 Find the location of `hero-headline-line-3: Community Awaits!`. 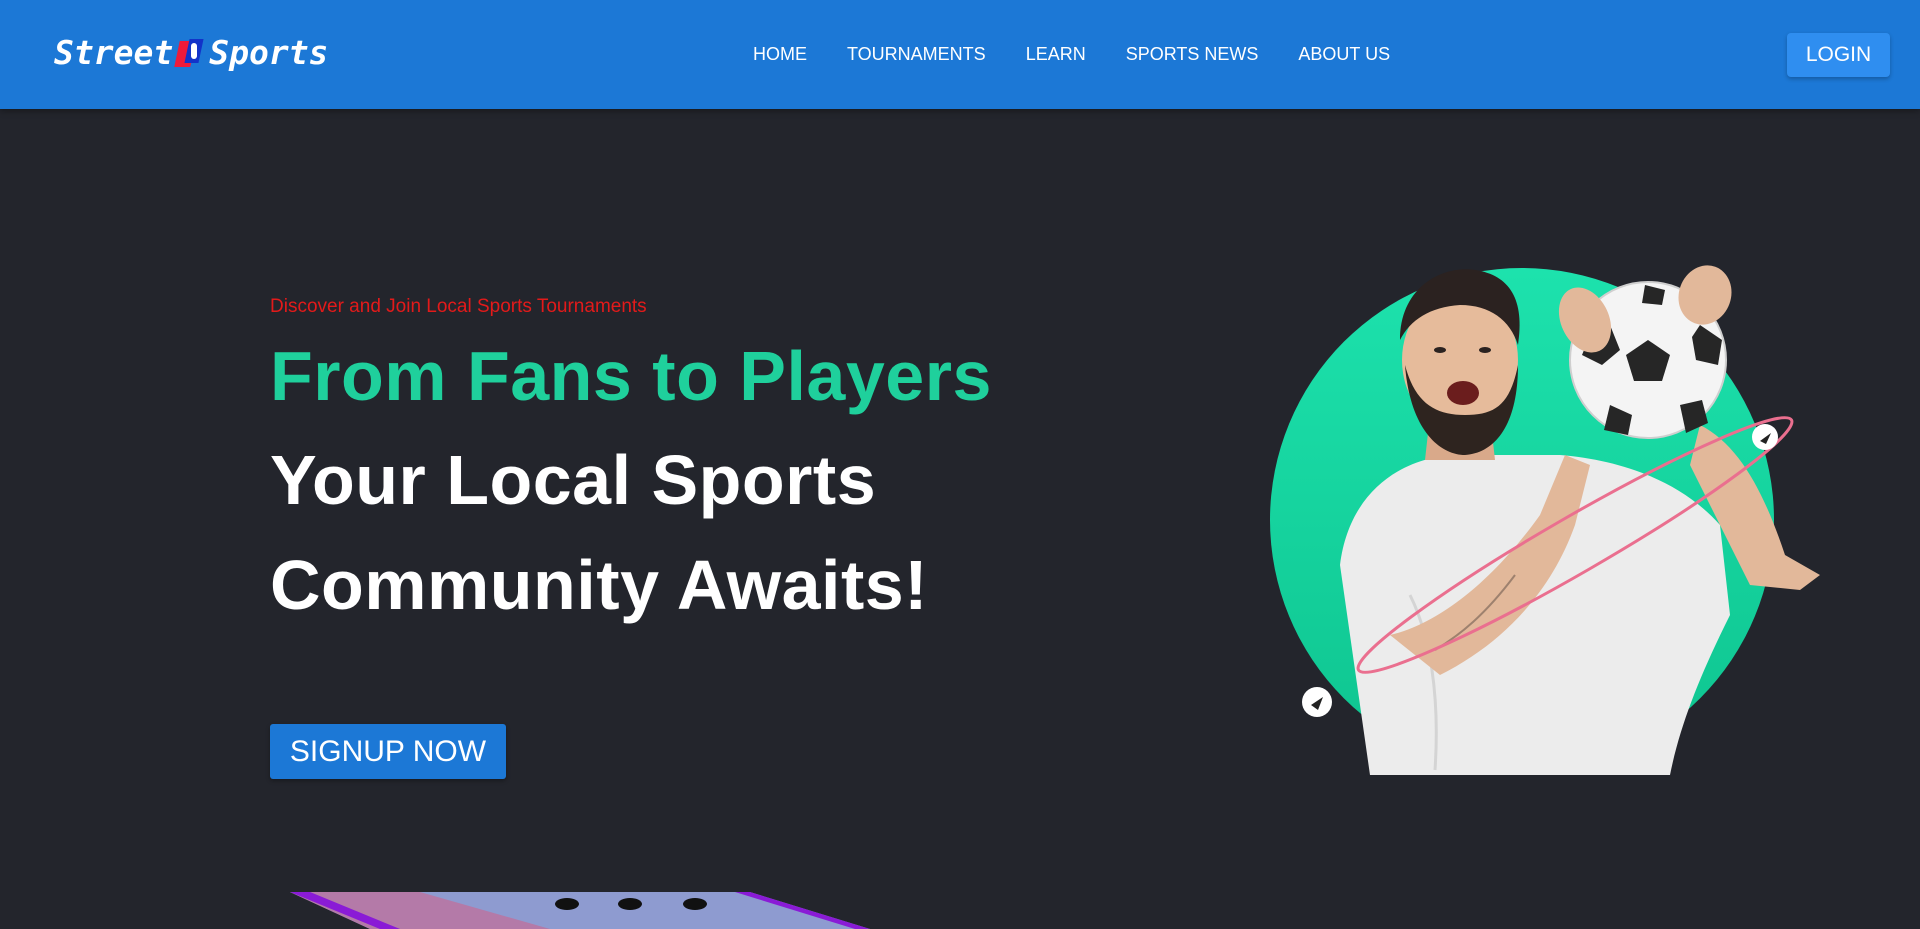

hero-headline-line-3: Community Awaits! is located at coordinates (599, 585).